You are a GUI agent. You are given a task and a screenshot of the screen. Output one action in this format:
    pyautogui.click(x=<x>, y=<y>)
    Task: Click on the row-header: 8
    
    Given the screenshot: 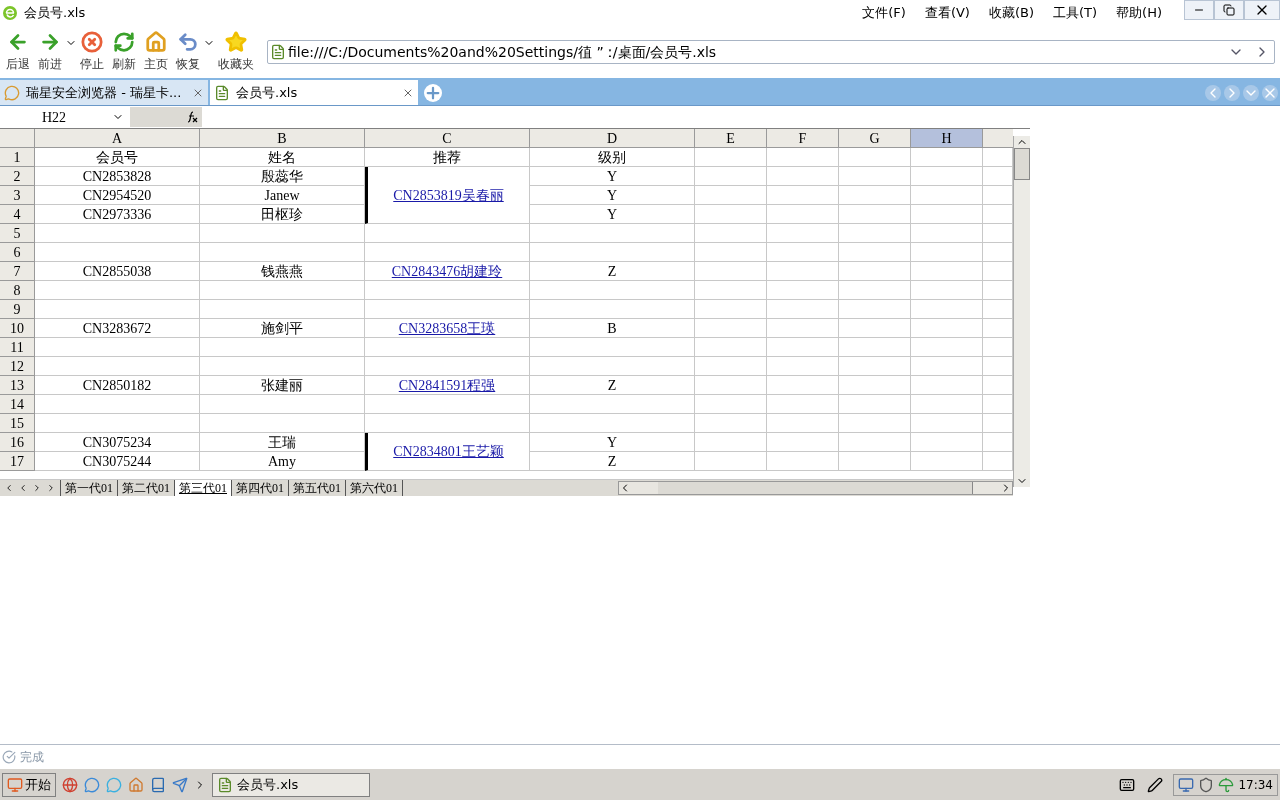 What is the action you would take?
    pyautogui.click(x=17, y=290)
    